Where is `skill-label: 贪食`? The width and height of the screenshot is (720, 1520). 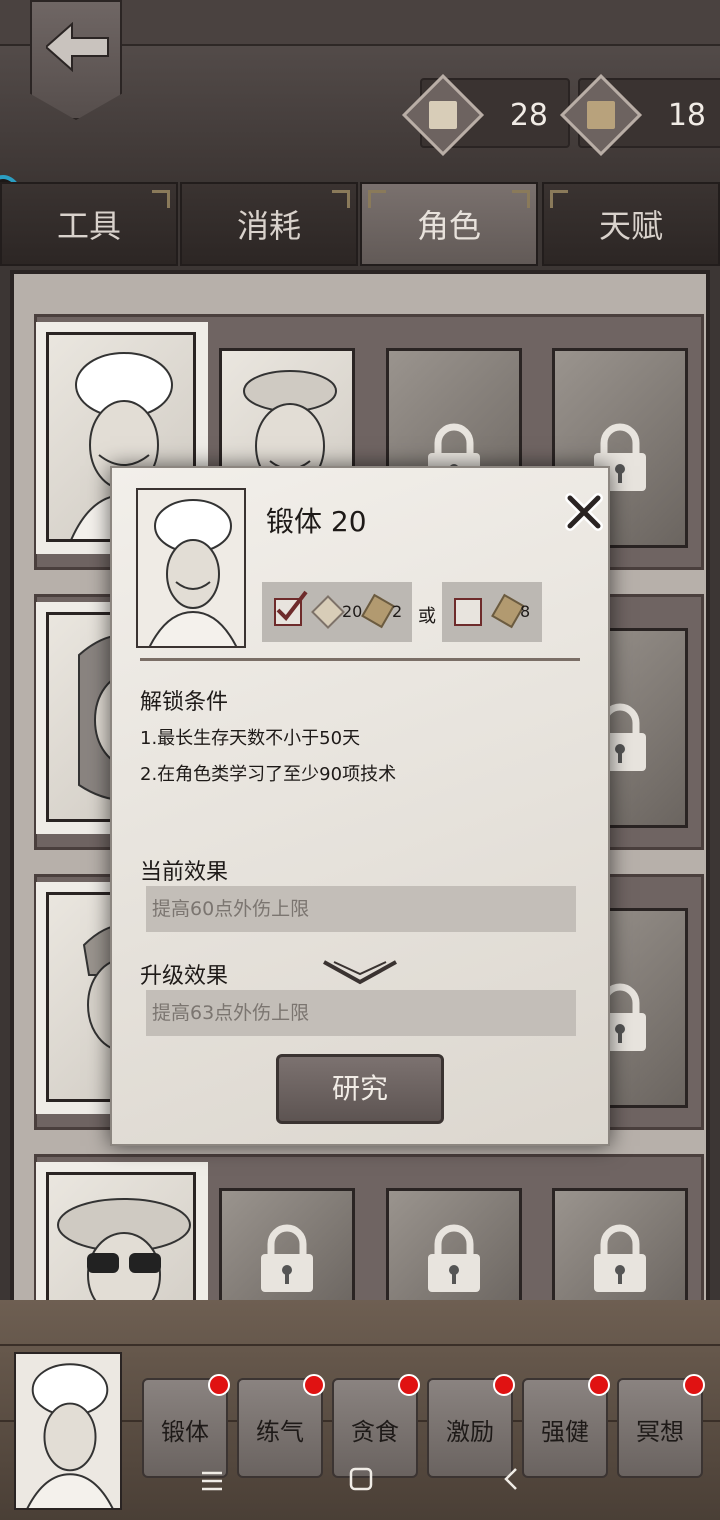
skill-label: 贪食 is located at coordinates (375, 1432).